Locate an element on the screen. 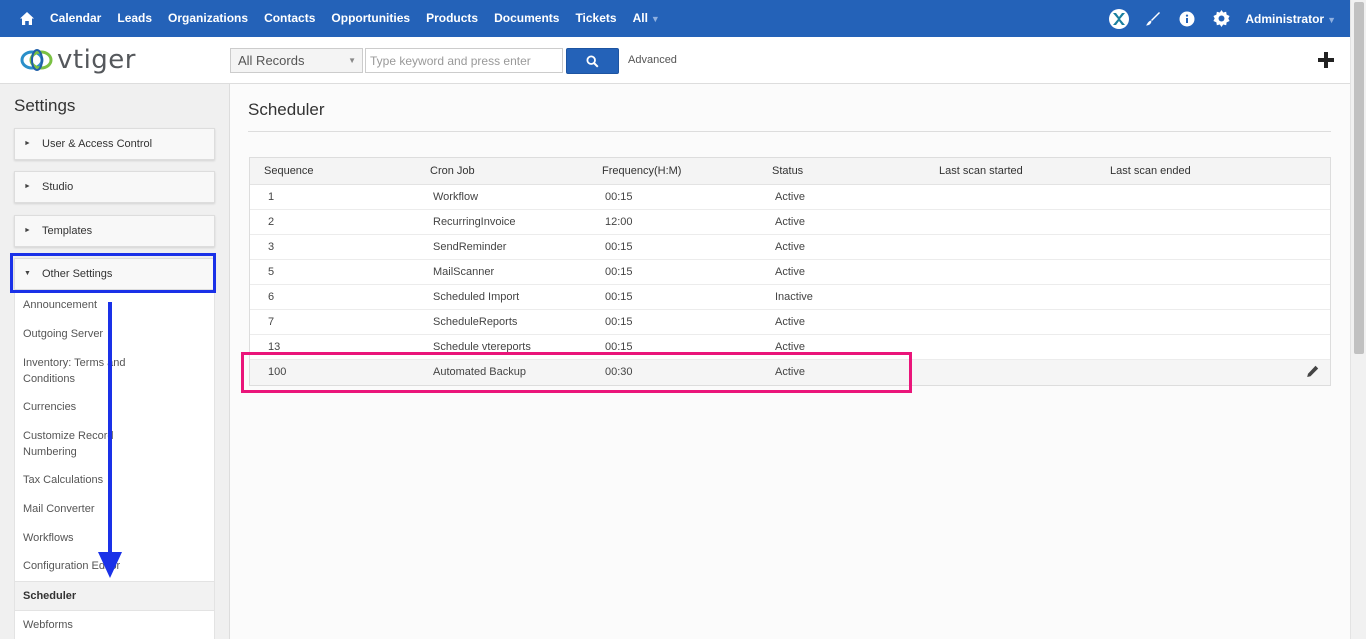 This screenshot has width=1366, height=639. advanced-search-link: Advanced is located at coordinates (652, 60).